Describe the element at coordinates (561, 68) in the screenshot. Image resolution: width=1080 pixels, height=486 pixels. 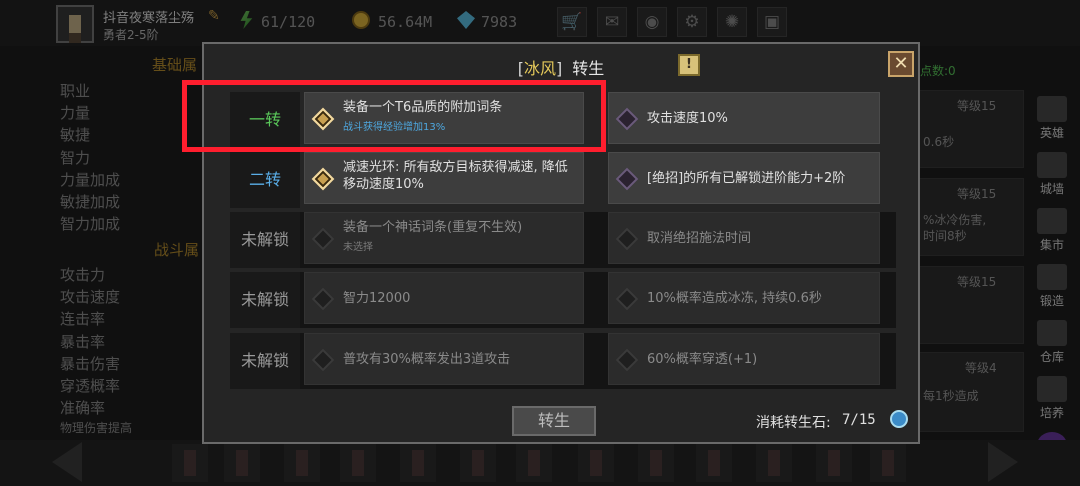
I see `dialog-title: [冰风] 转生` at that location.